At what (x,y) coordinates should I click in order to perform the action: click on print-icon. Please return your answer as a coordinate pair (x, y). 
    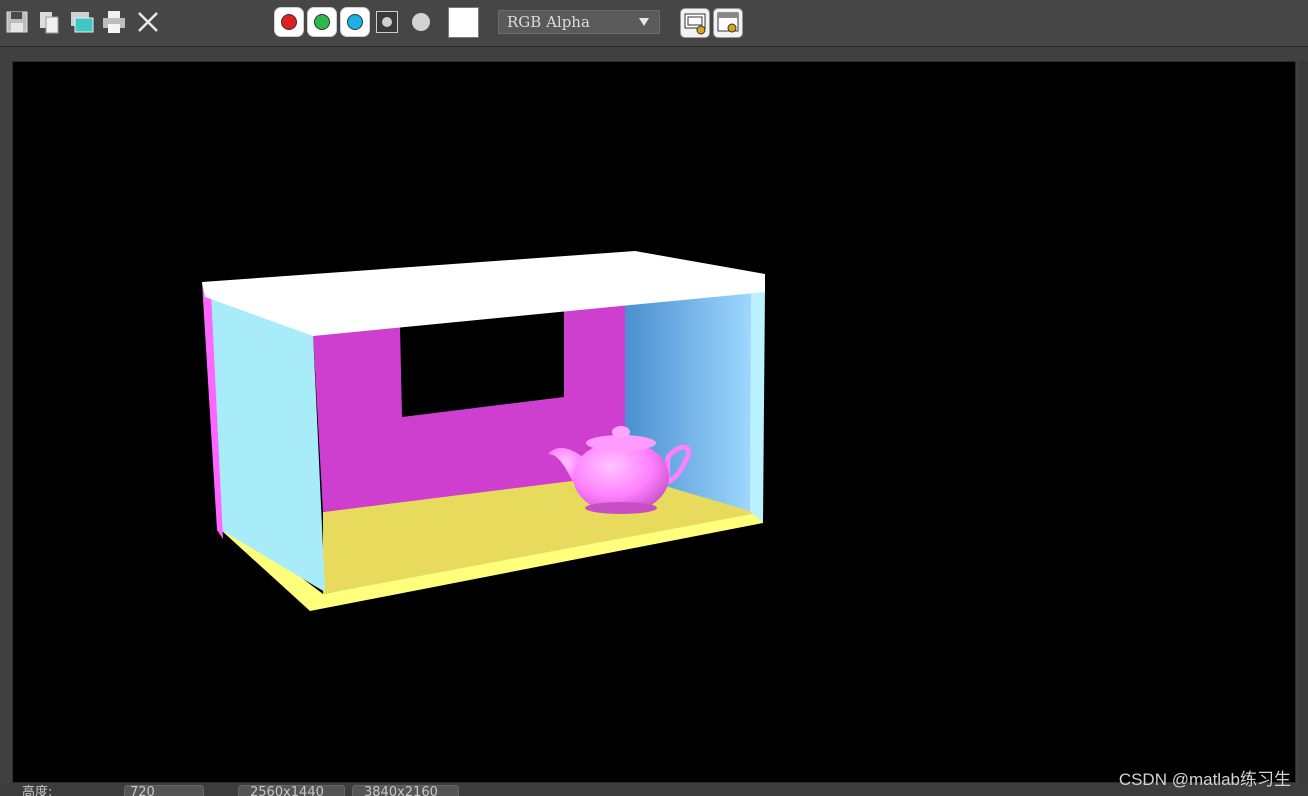
    Looking at the image, I should click on (114, 22).